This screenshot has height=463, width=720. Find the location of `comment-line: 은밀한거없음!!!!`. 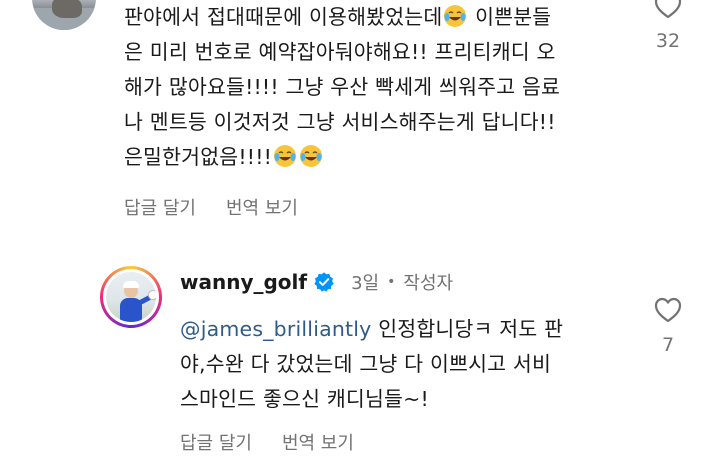

comment-line: 은밀한거없음!!!! is located at coordinates (198, 157).